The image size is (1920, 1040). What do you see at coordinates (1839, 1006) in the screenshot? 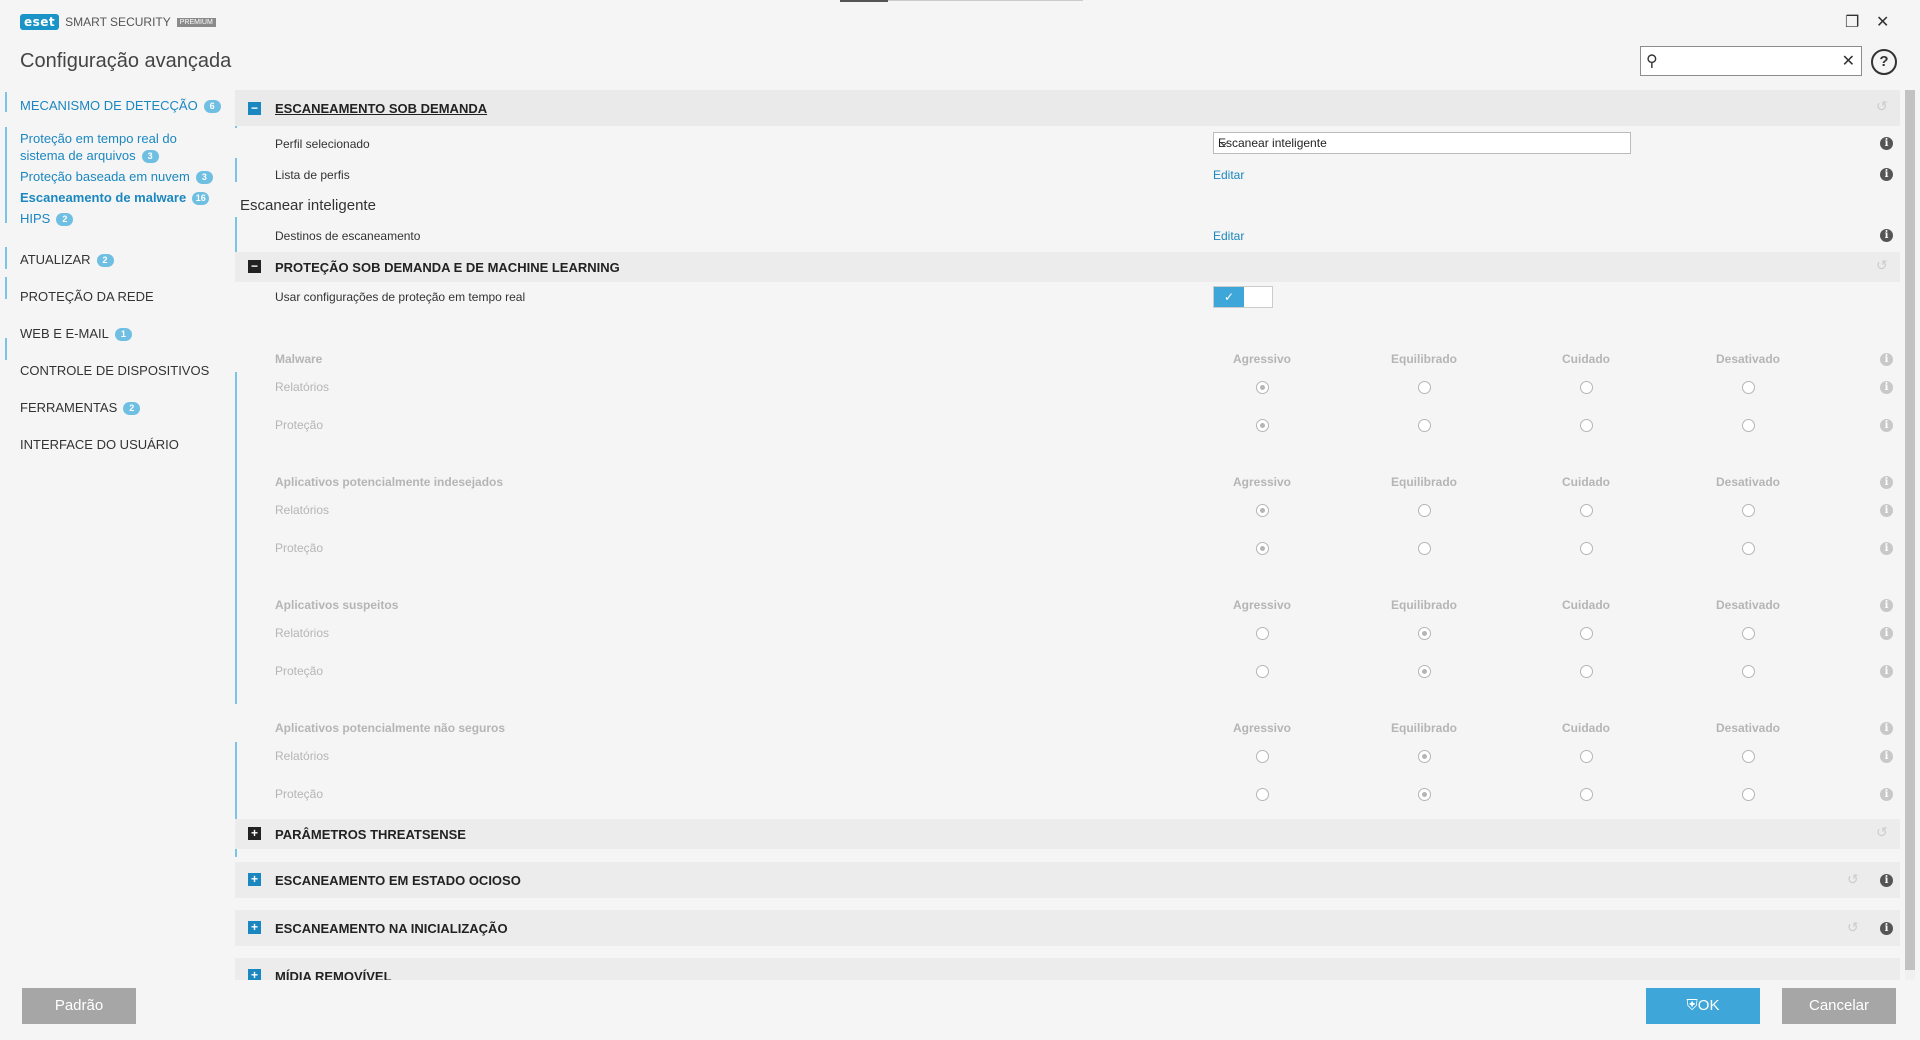
I see `cancel-button: Cancelar` at bounding box center [1839, 1006].